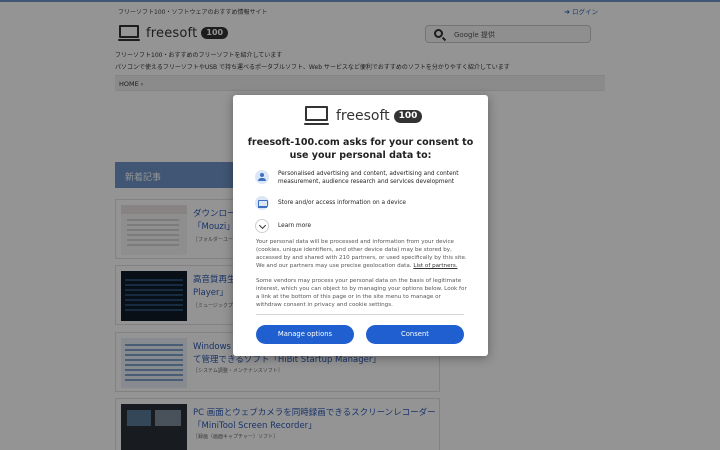  I want to click on divider, so click(360, 314).